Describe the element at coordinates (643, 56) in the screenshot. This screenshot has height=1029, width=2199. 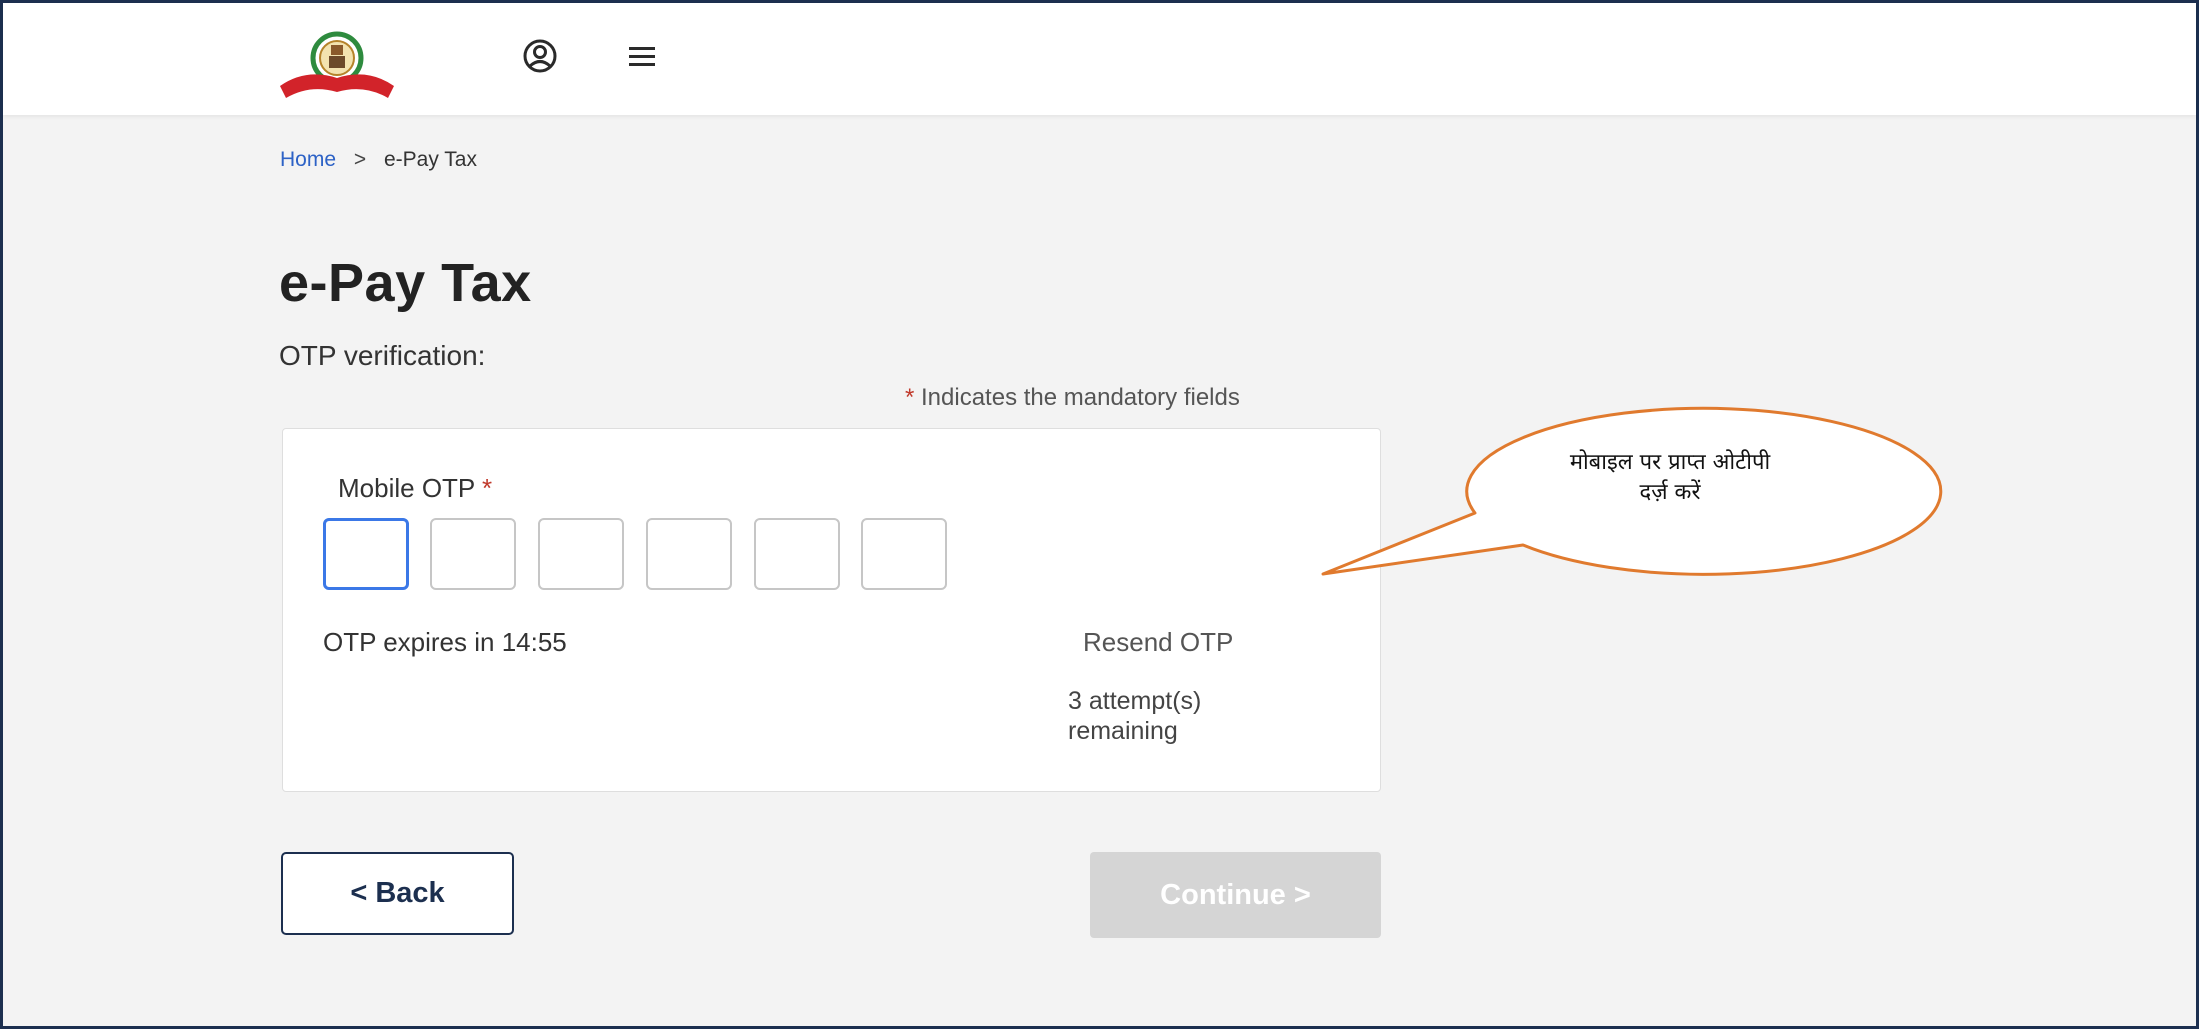
I see `hamburger-menu-icon` at that location.